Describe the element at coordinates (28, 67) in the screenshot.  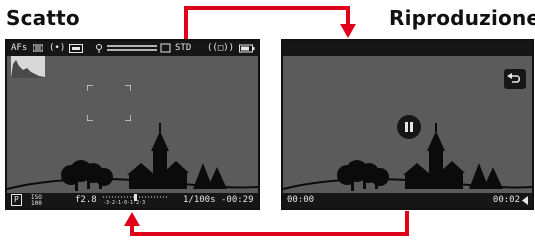
I see `histogram` at that location.